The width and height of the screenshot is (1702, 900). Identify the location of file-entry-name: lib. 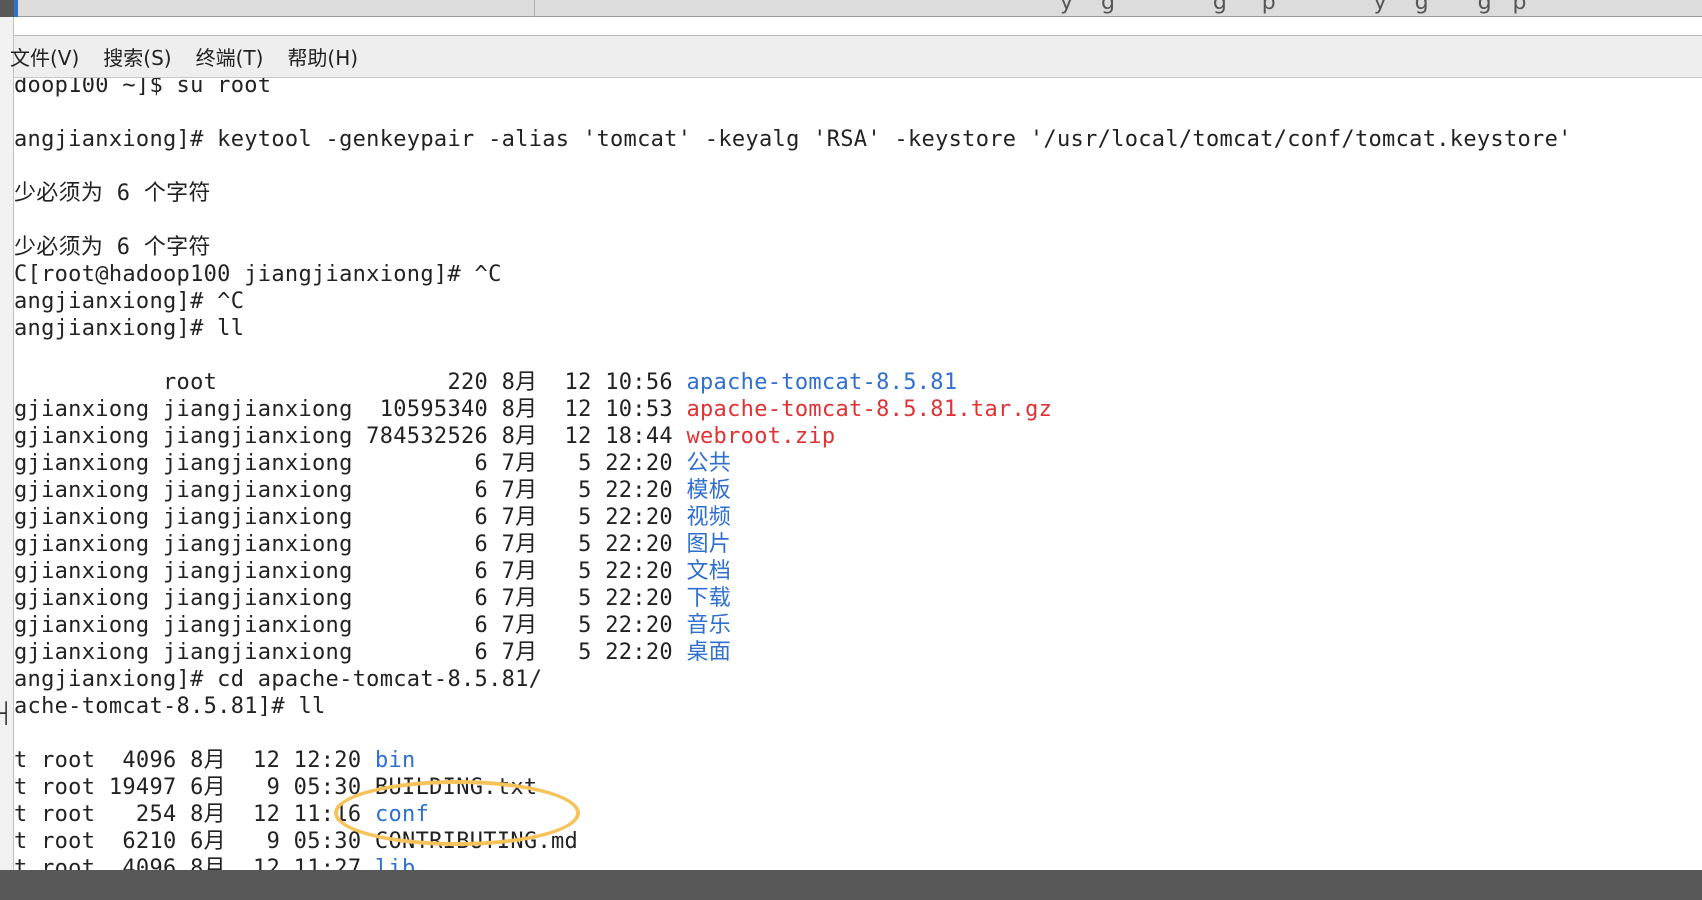
(395, 863).